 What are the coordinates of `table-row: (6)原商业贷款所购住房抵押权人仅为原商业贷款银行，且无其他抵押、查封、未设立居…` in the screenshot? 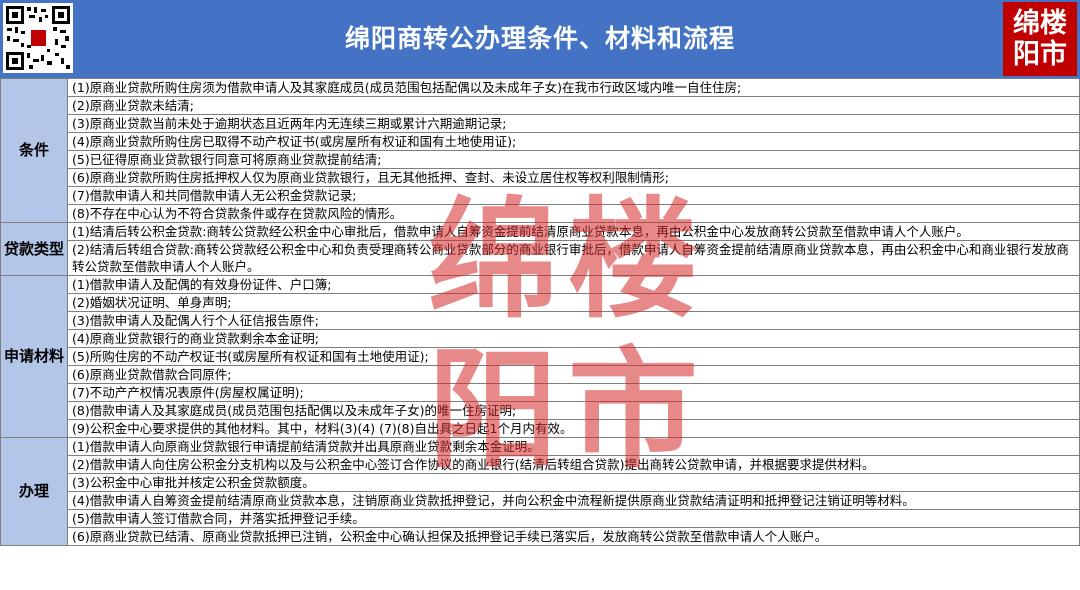 It's located at (540, 177).